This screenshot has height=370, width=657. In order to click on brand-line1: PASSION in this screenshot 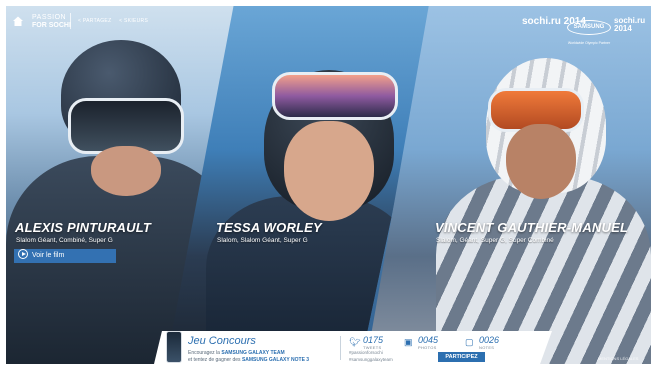, I will do `click(49, 17)`.